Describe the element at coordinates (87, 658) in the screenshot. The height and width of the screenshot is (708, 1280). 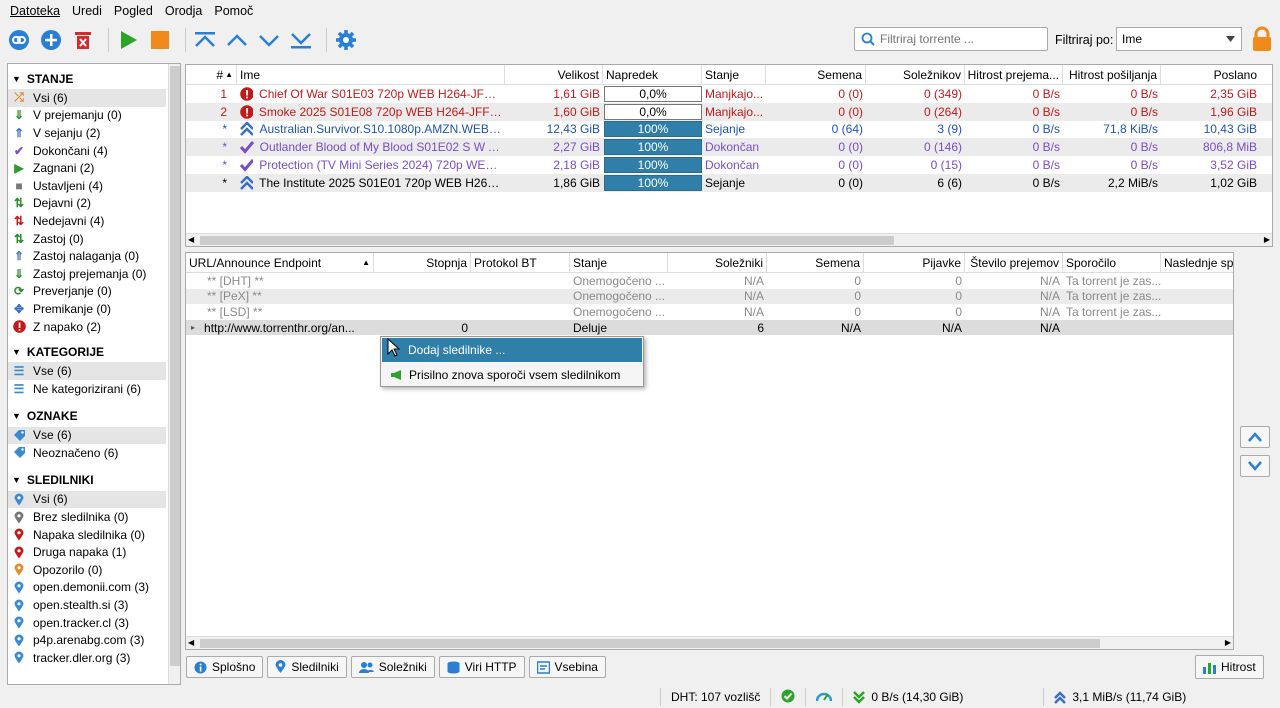
I see `tracker-filter-item: tracker.dler.org (3)` at that location.